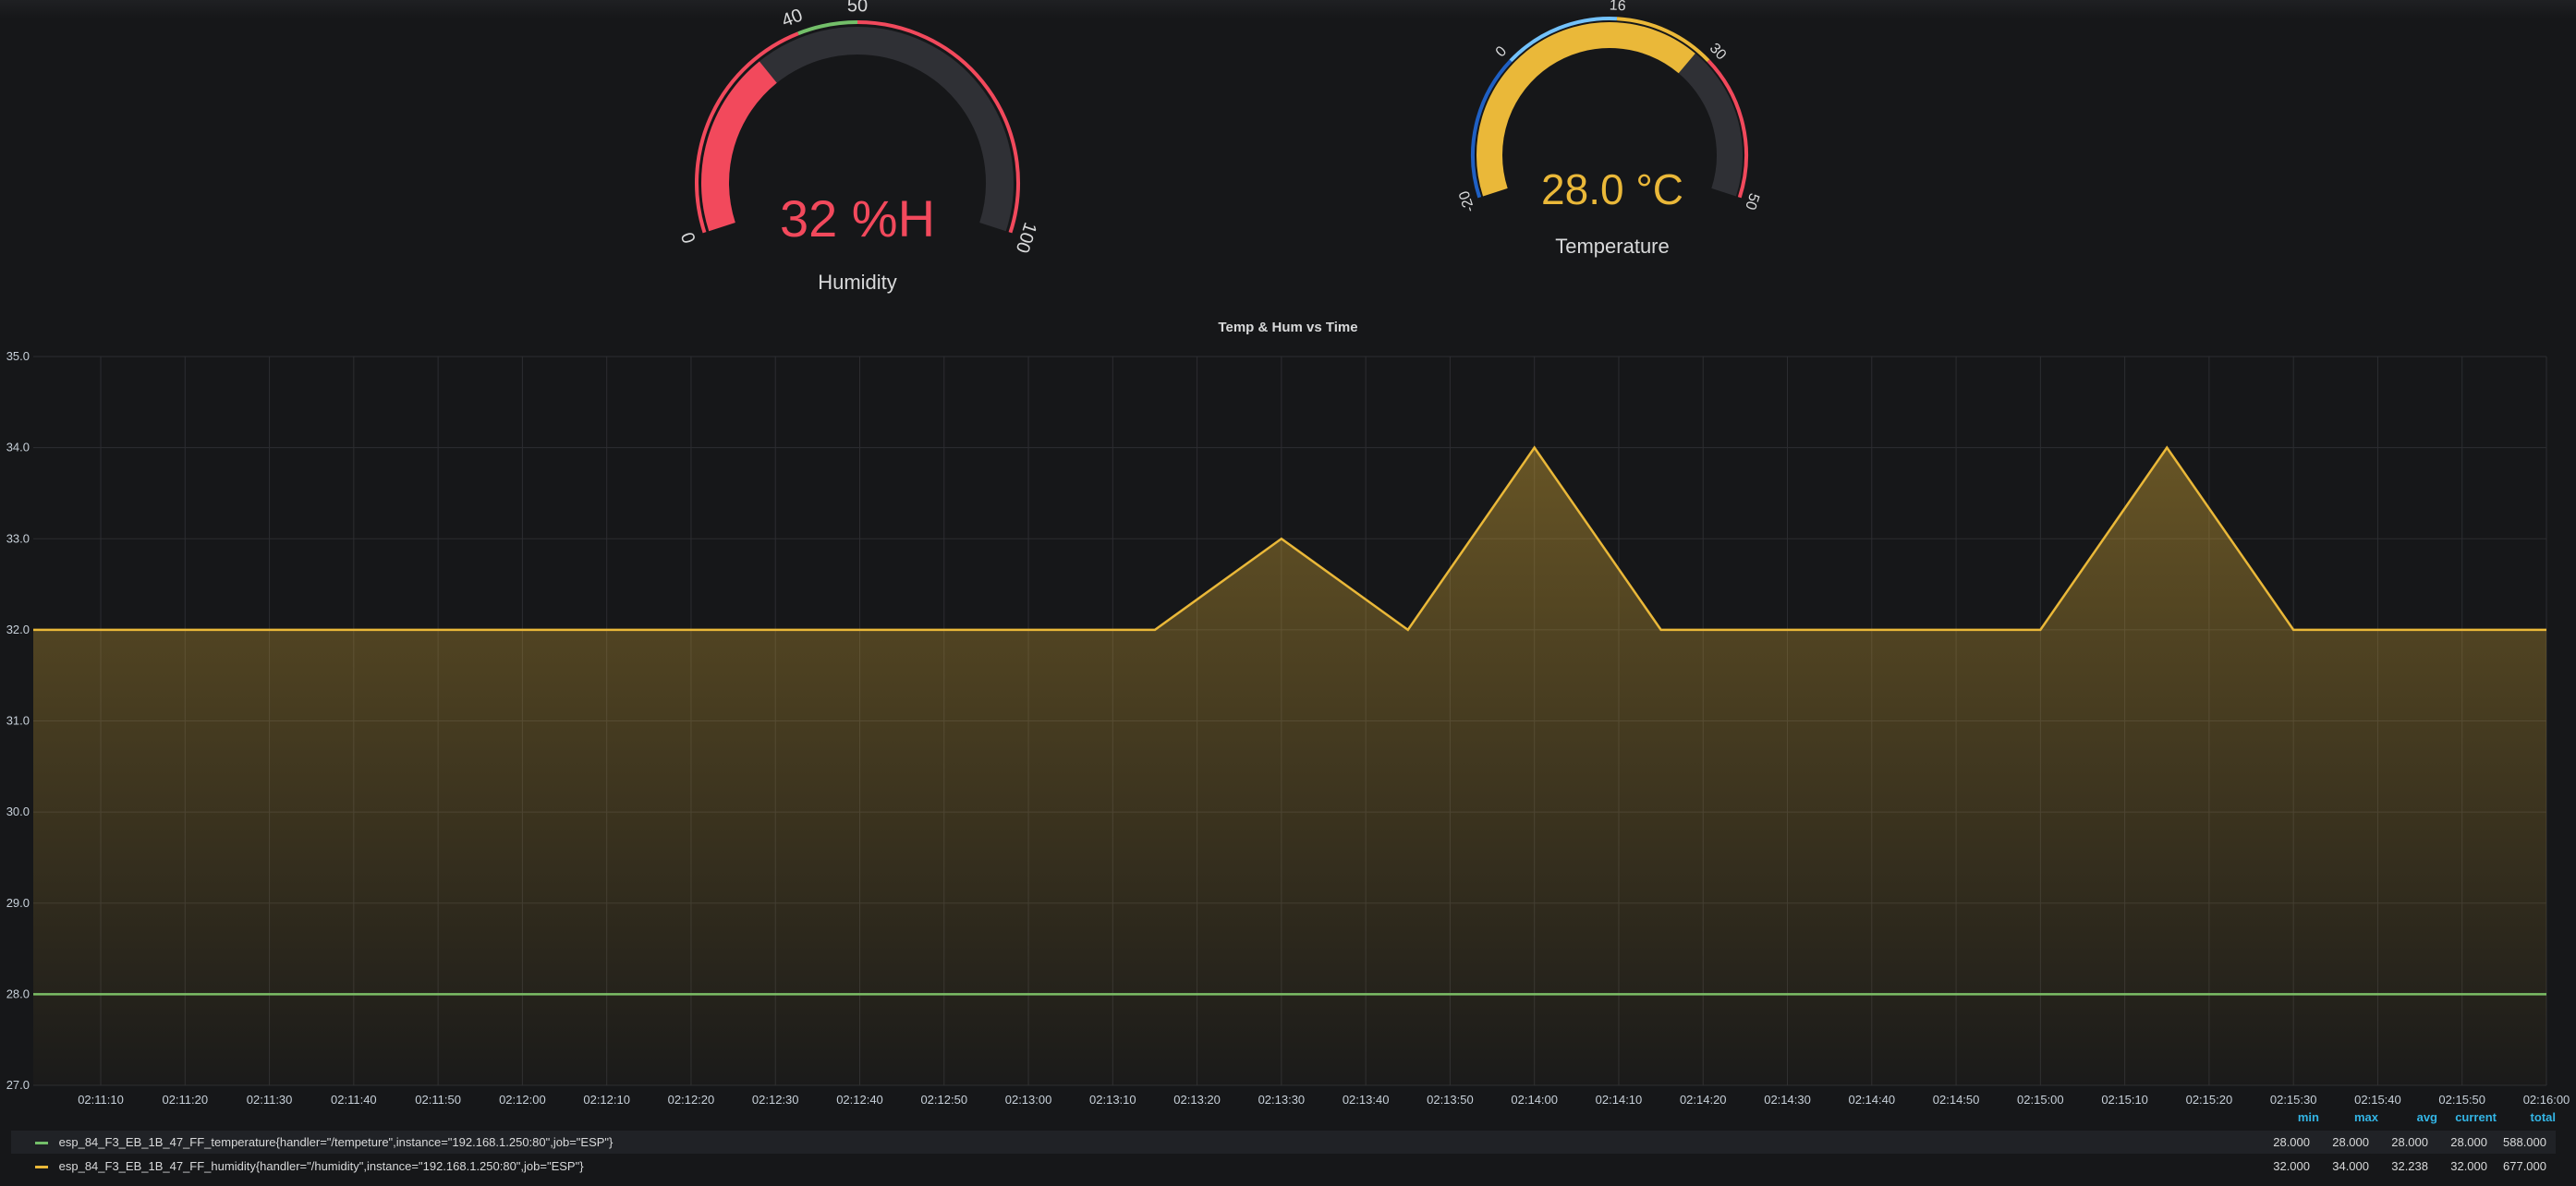 This screenshot has width=2576, height=1186. I want to click on x-tick-label: 02:13:40, so click(1366, 1100).